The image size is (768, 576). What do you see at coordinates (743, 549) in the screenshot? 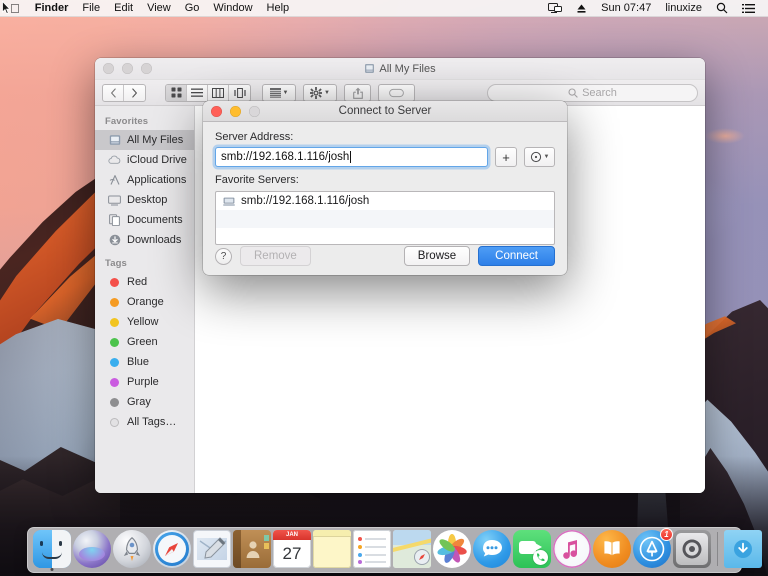
I see `dock-item-downloads-stack` at bounding box center [743, 549].